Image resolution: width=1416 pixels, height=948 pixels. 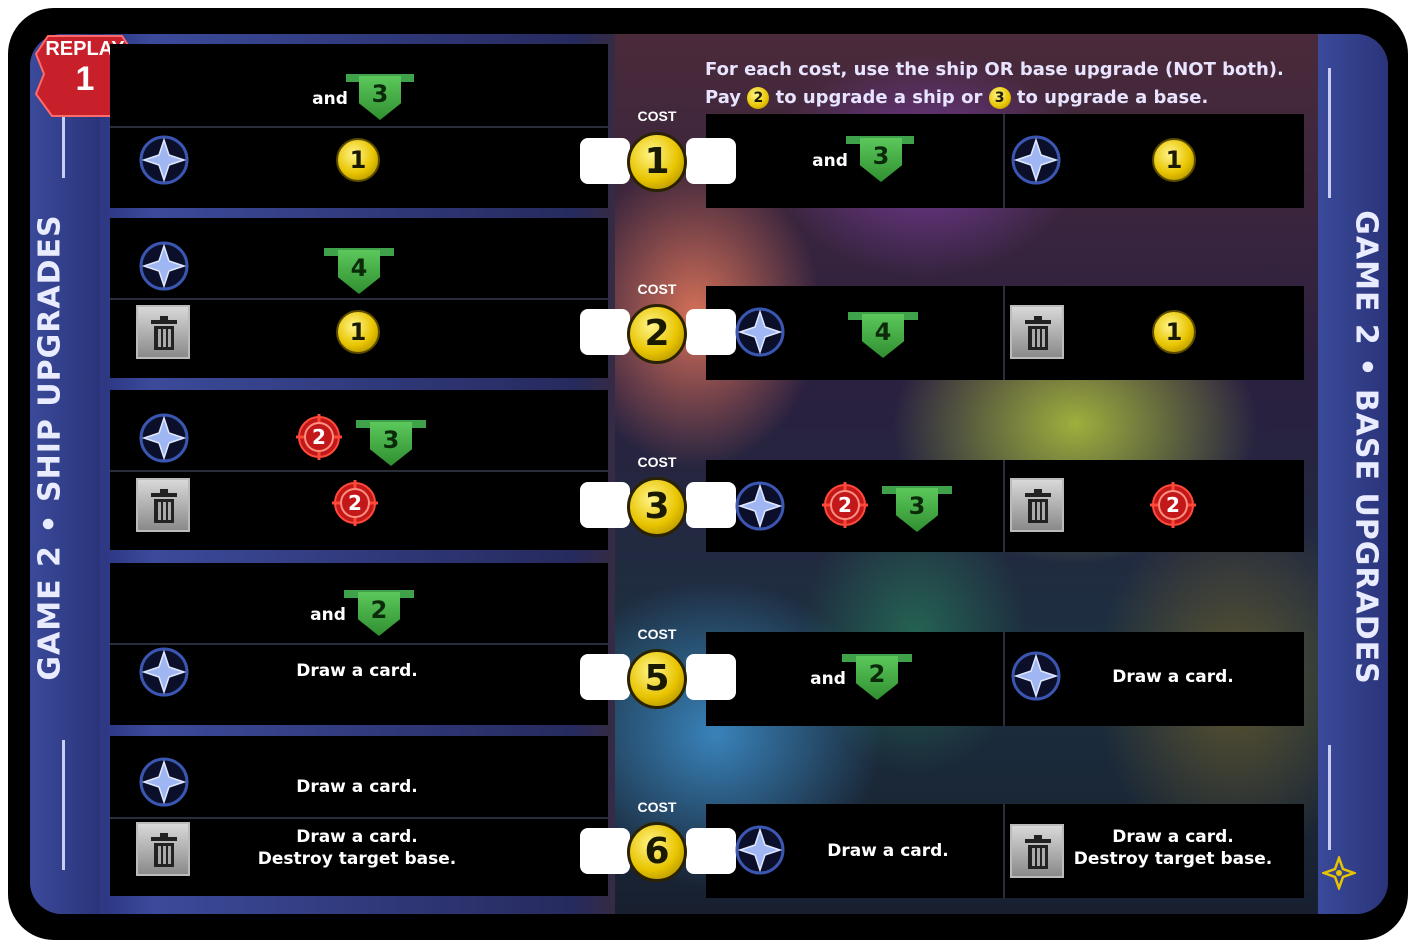 What do you see at coordinates (828, 679) in the screenshot?
I see `base5-and-text: and` at bounding box center [828, 679].